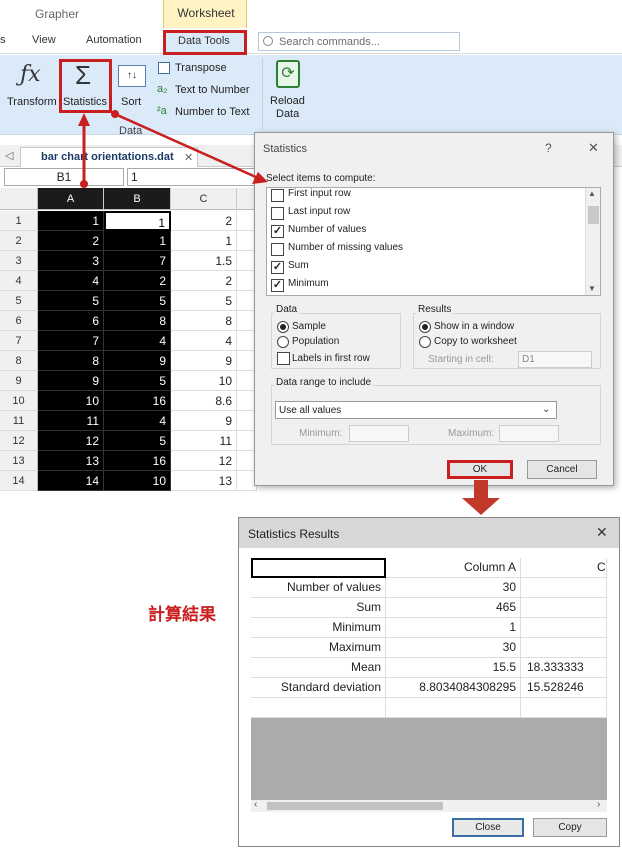  Describe the element at coordinates (564, 568) in the screenshot. I see `results-header-cell: C` at that location.